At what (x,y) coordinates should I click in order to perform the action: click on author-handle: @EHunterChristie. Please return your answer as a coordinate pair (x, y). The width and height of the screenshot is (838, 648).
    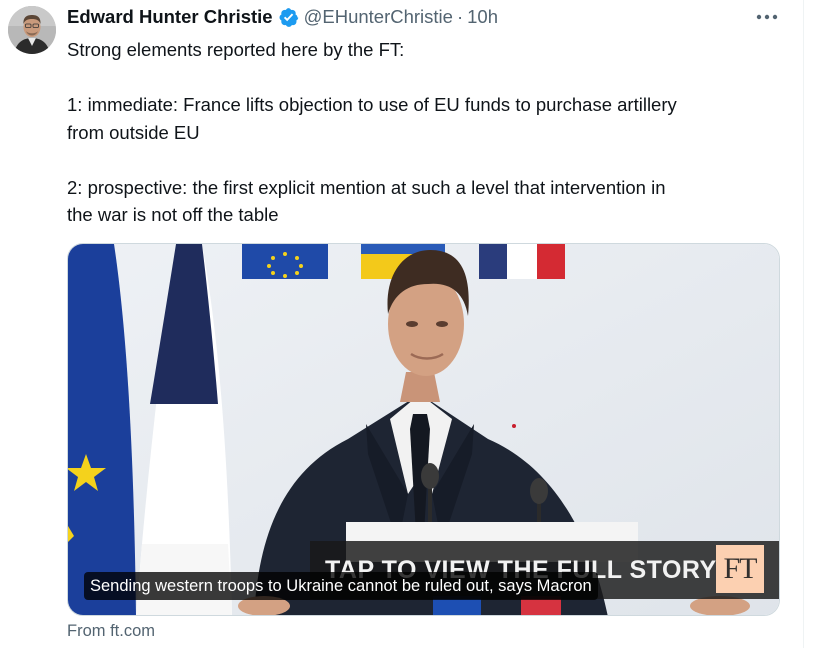
    Looking at the image, I should click on (378, 17).